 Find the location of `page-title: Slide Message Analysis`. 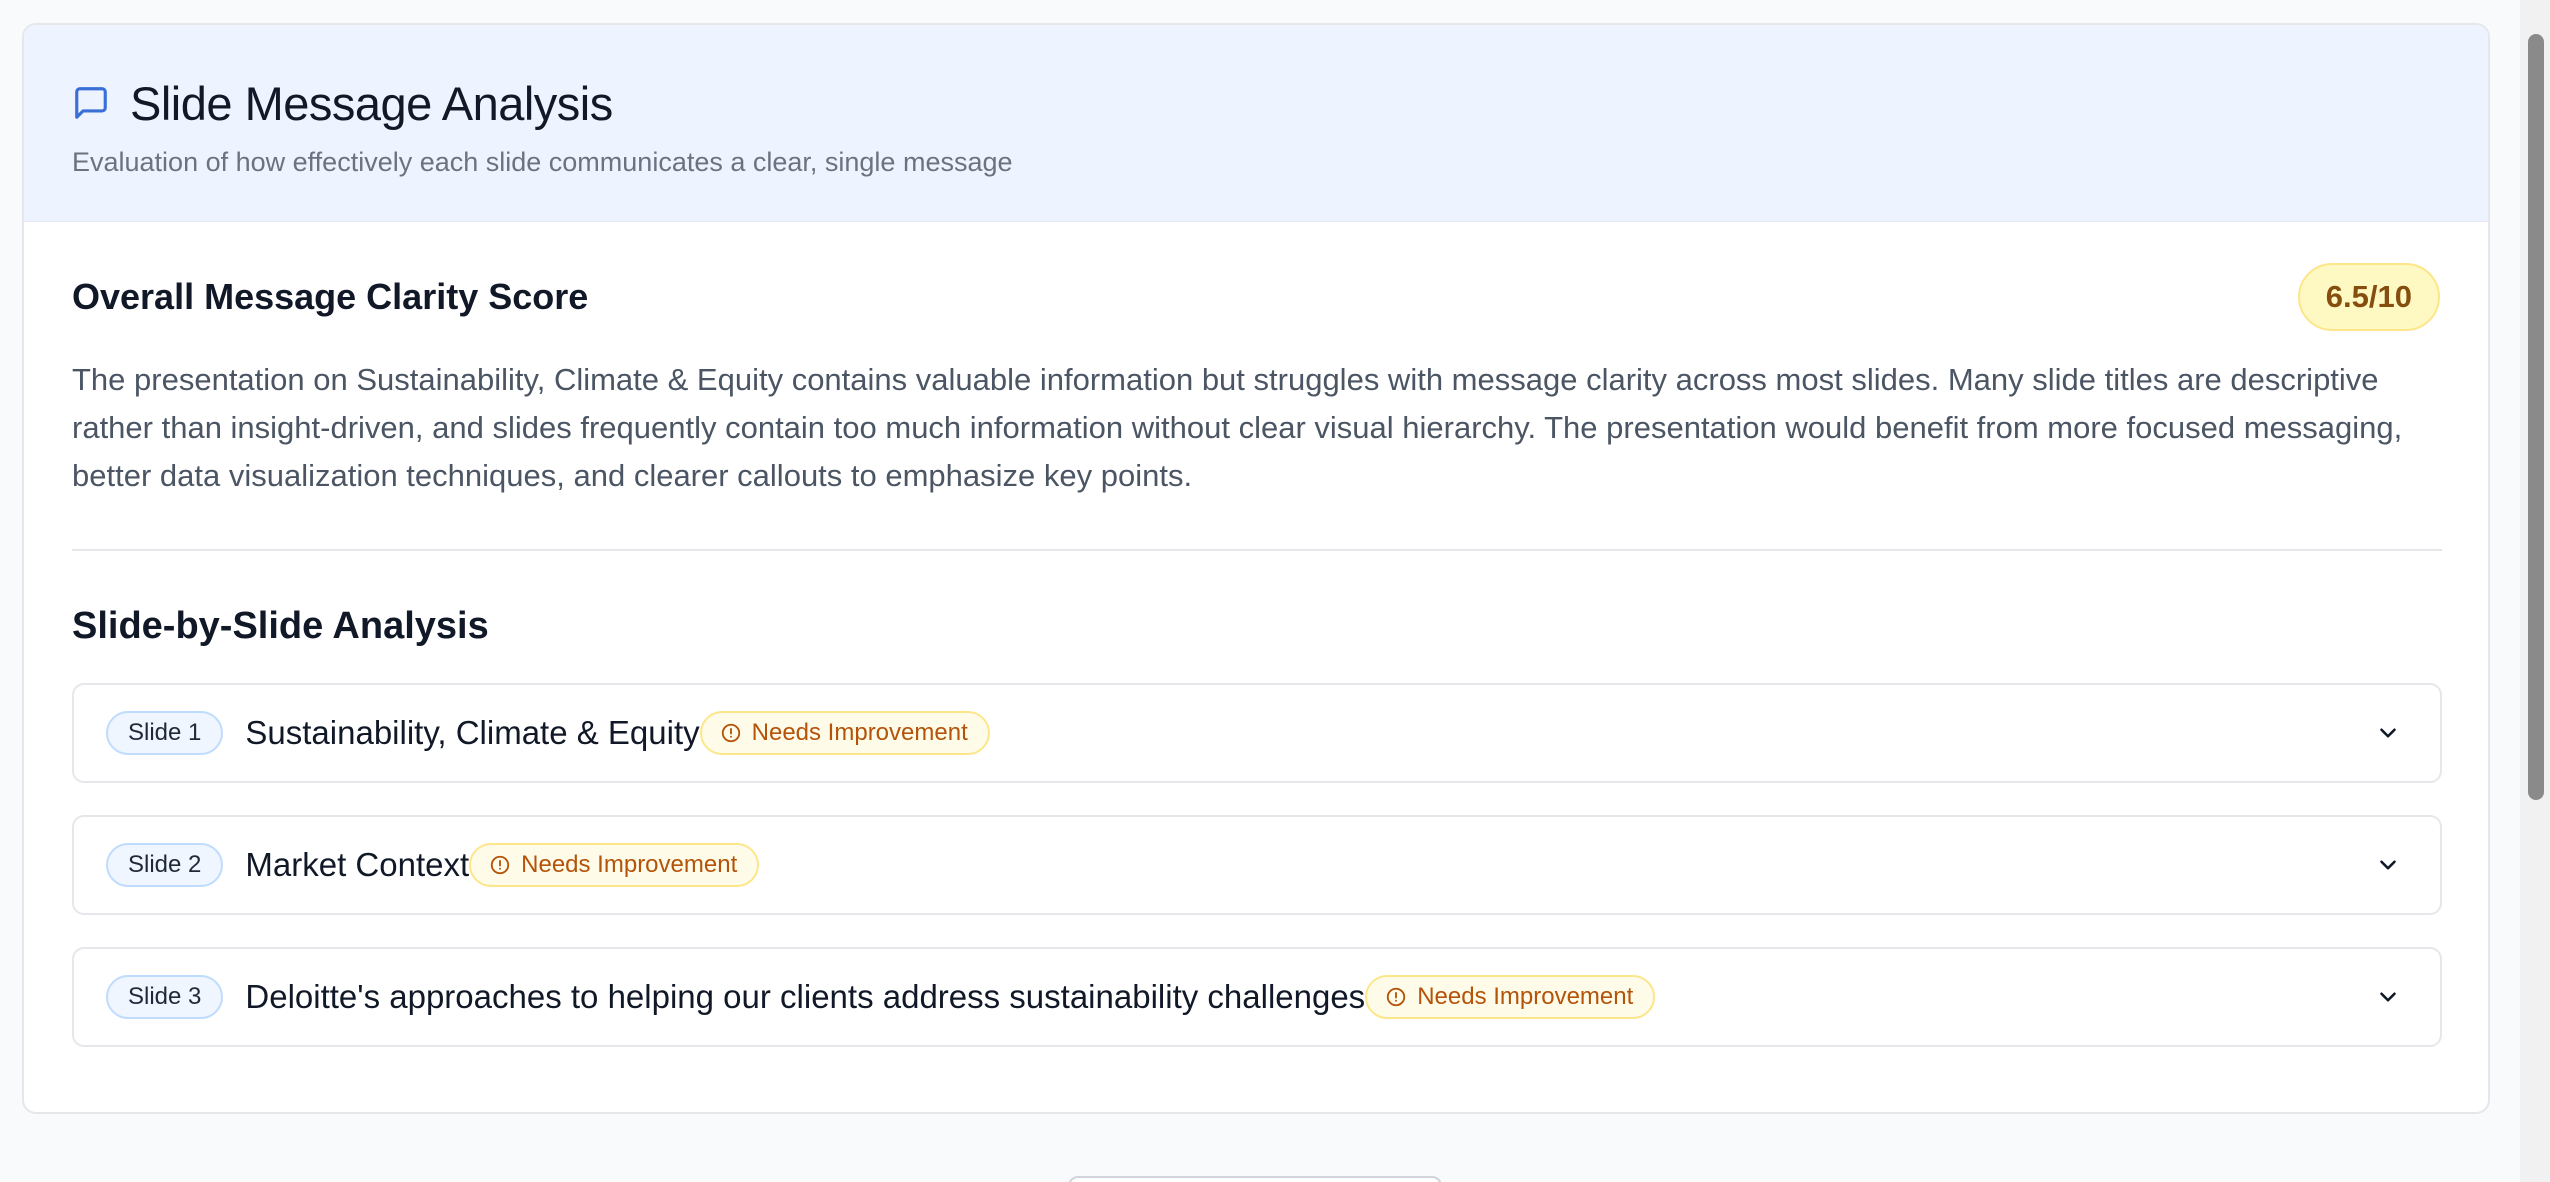

page-title: Slide Message Analysis is located at coordinates (371, 103).